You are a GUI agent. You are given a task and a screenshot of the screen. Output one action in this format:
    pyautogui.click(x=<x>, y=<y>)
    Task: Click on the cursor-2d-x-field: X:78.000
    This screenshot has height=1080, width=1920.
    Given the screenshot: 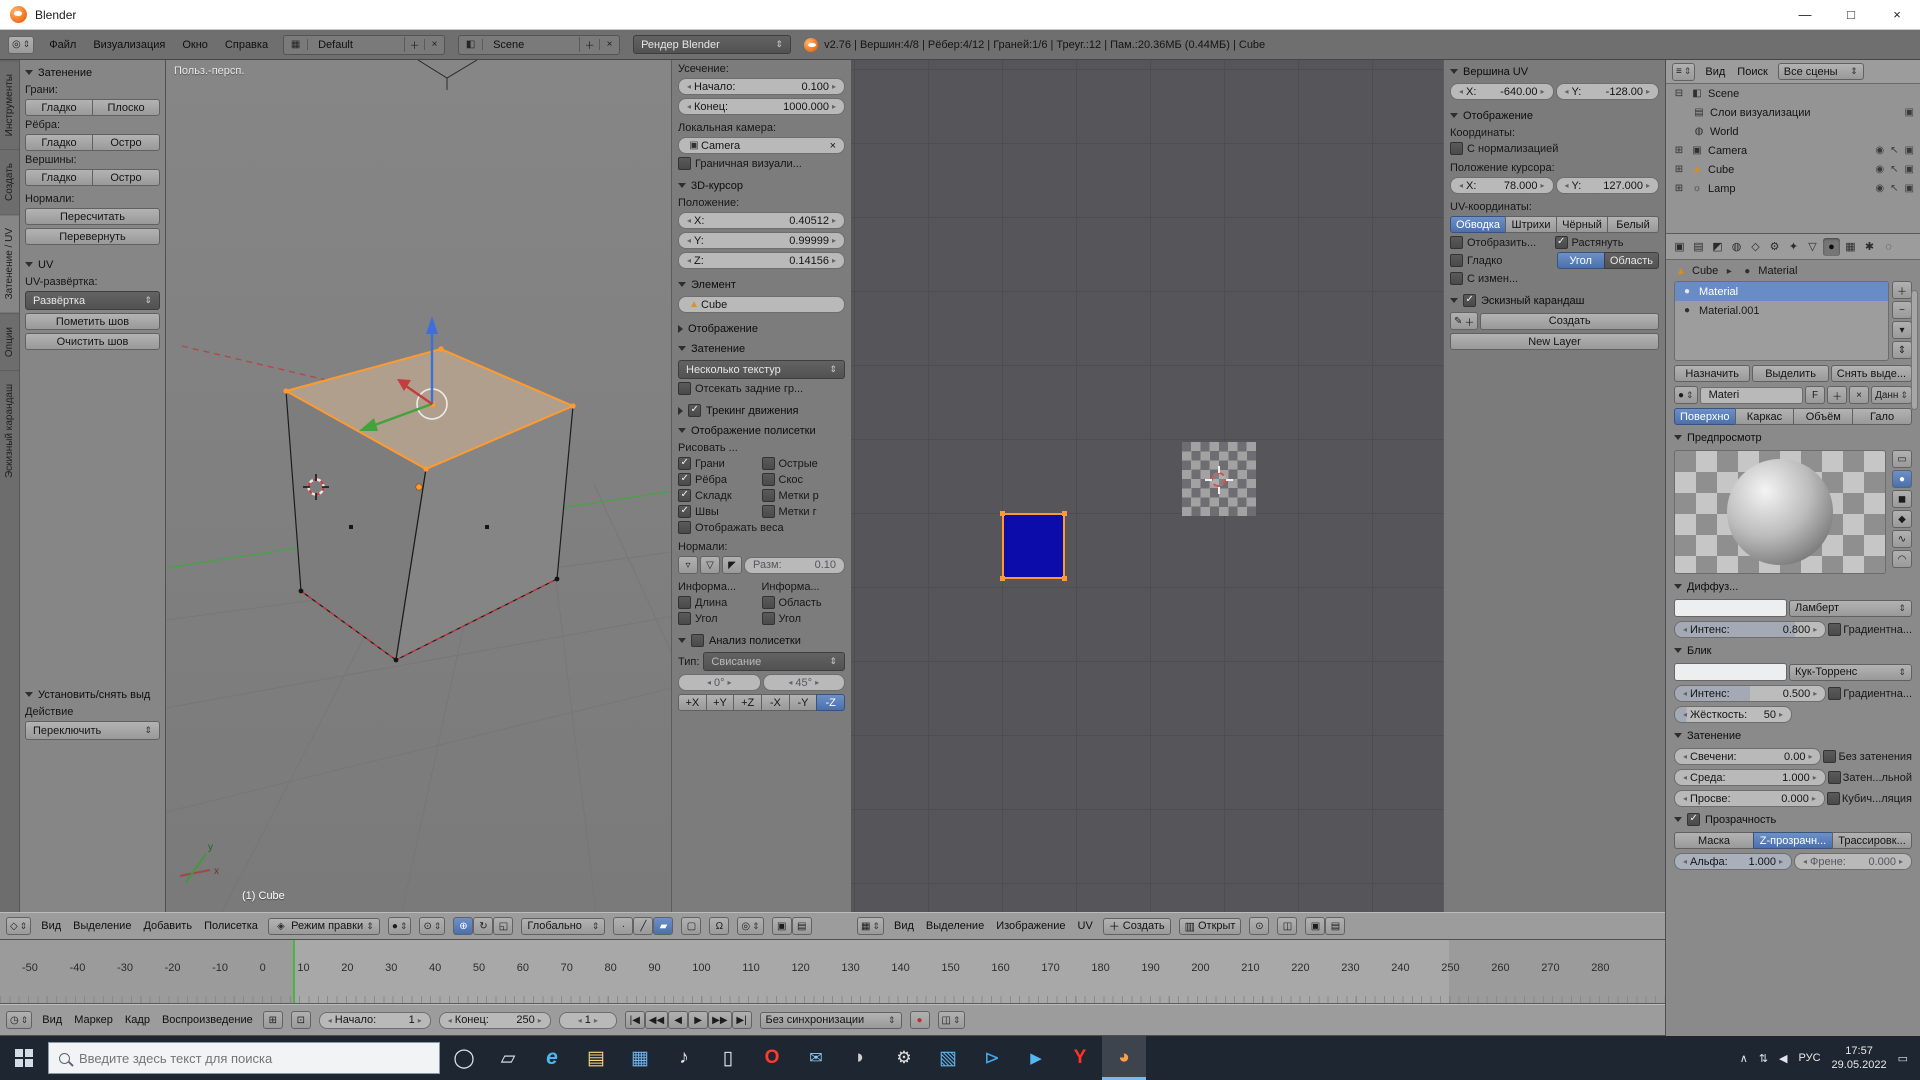 What is the action you would take?
    pyautogui.click(x=1502, y=185)
    